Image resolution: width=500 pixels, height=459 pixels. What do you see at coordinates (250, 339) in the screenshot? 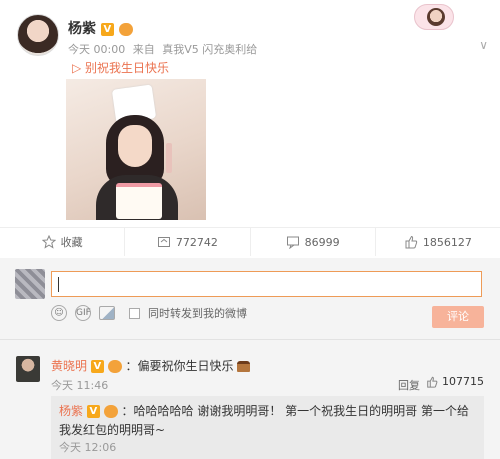
I see `divider` at bounding box center [250, 339].